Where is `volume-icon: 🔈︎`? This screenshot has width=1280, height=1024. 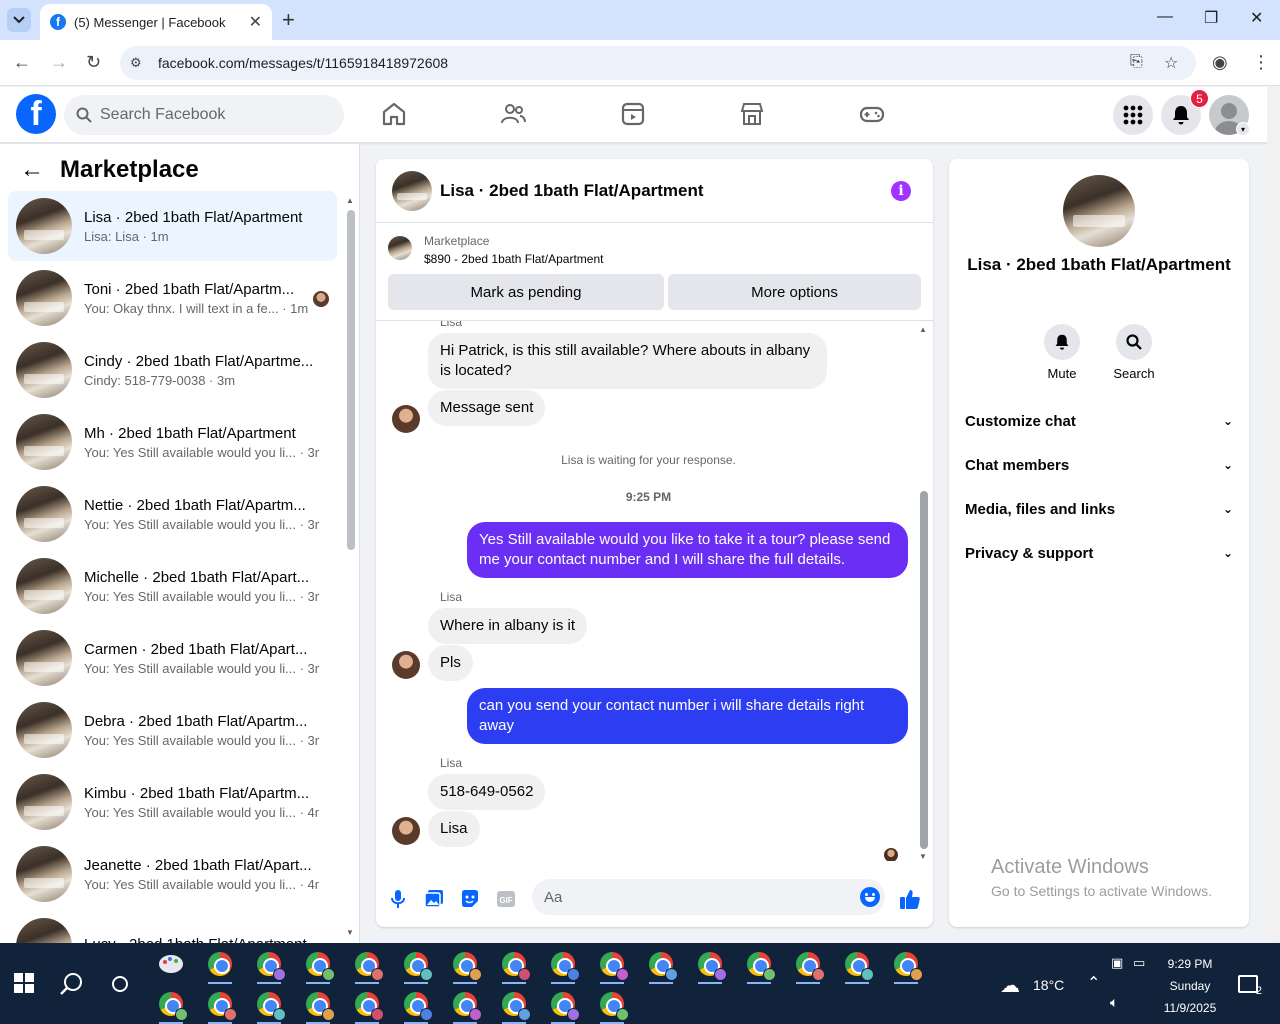
volume-icon: 🔈︎ is located at coordinates (1114, 1002).